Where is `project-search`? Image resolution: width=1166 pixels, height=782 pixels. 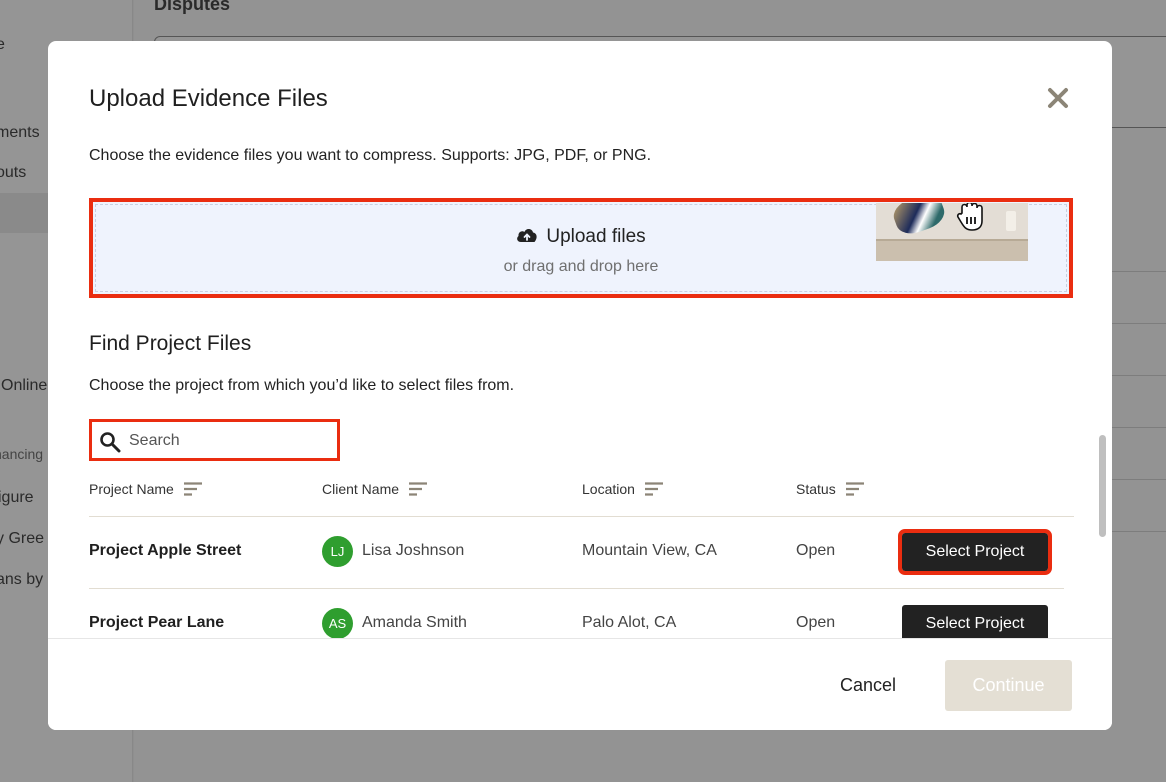
project-search is located at coordinates (214, 440).